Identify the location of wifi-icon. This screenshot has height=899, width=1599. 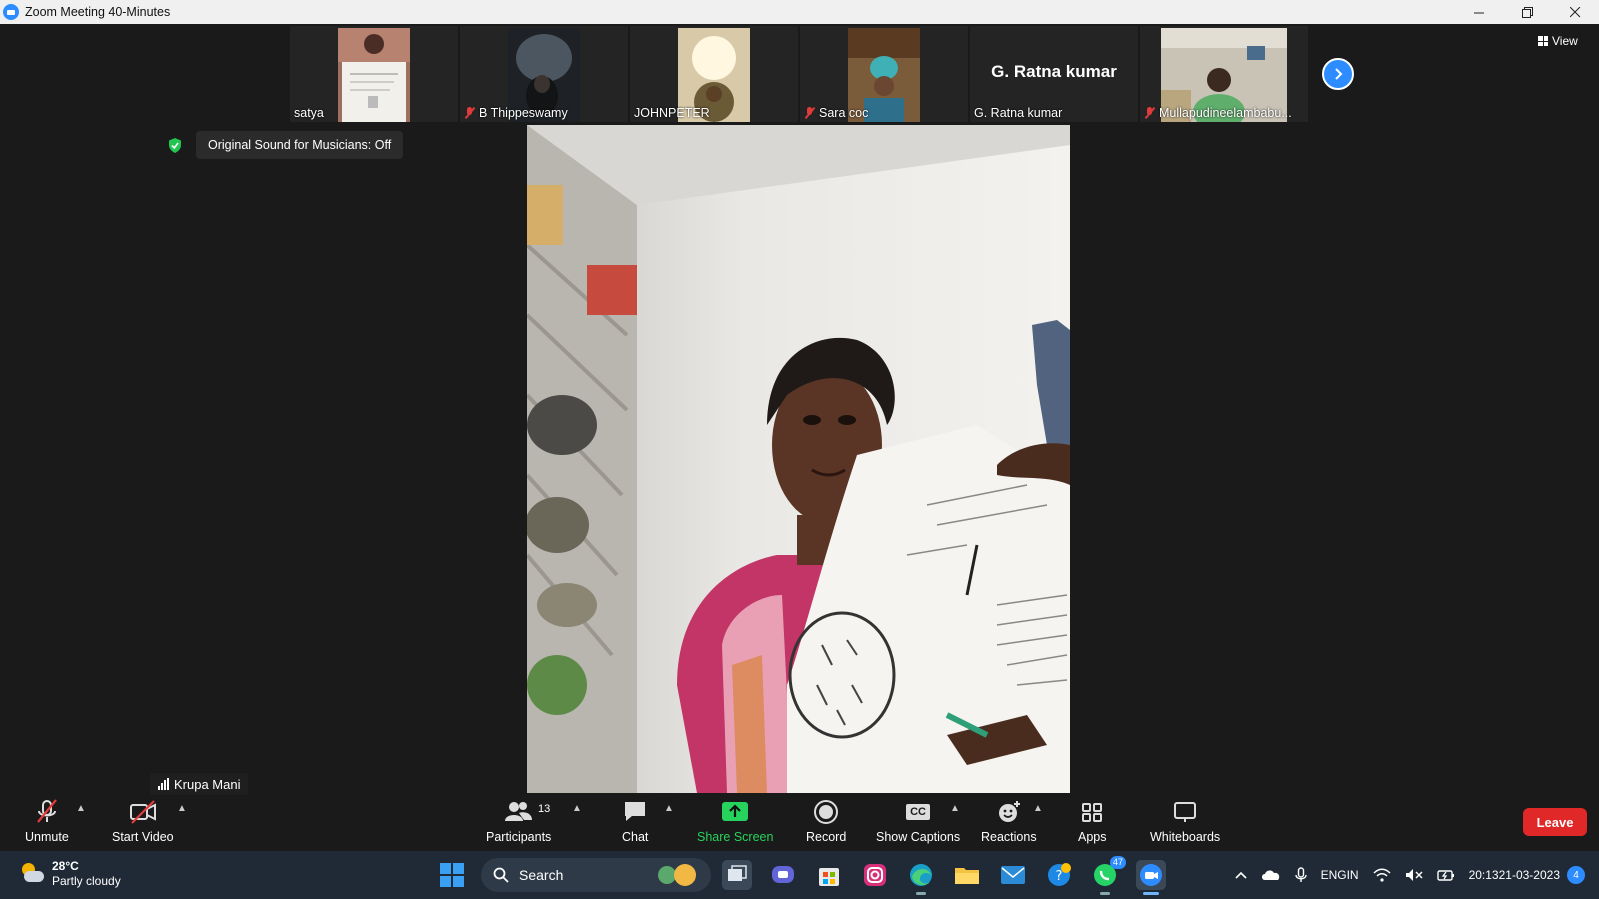
(1382, 875).